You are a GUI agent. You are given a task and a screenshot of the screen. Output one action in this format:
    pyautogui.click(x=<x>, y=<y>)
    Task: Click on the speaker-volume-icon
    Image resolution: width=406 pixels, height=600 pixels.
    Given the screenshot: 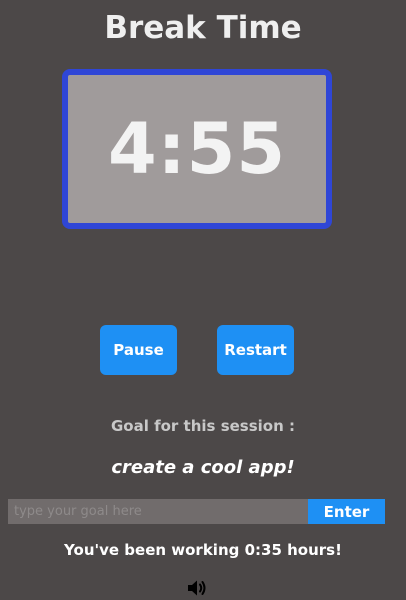 What is the action you would take?
    pyautogui.click(x=197, y=588)
    